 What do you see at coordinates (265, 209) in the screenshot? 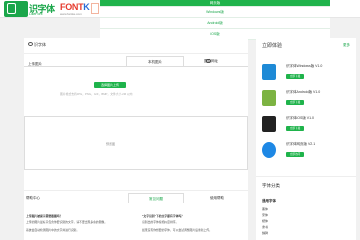
I see `category-item: 黑体` at bounding box center [265, 209].